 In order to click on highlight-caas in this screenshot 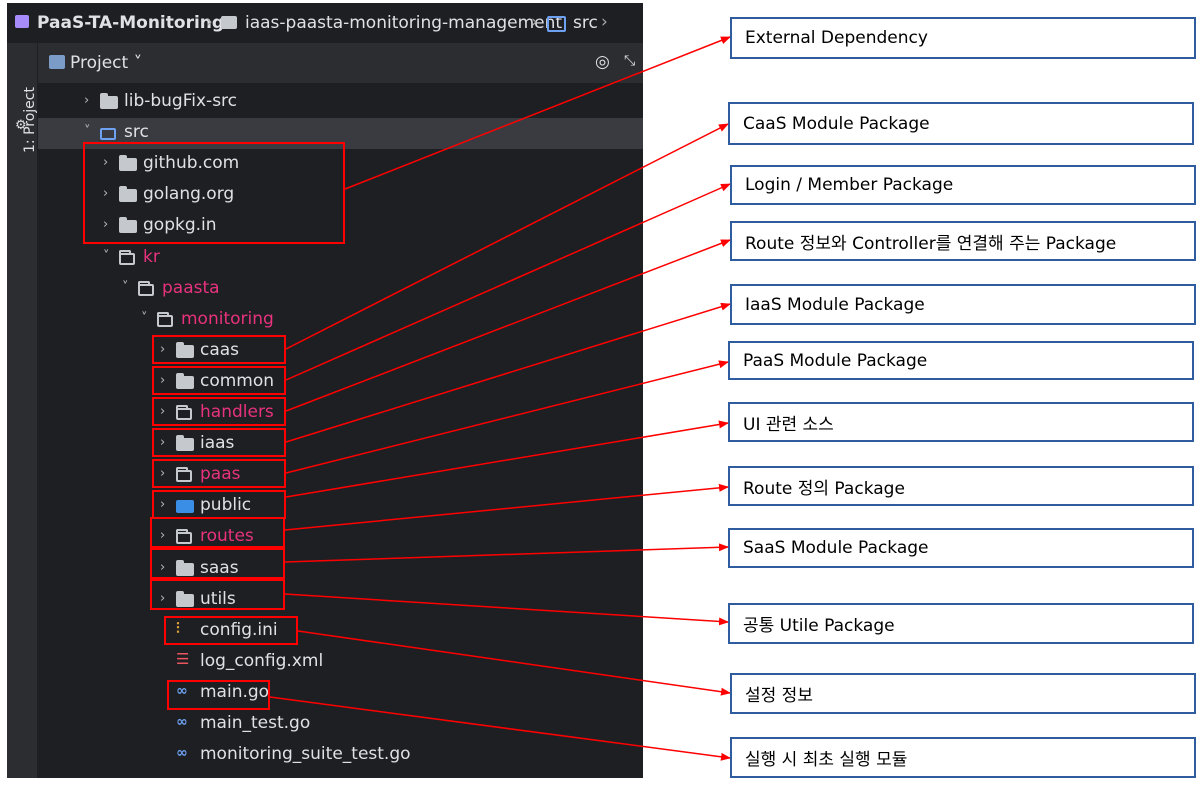, I will do `click(219, 349)`.